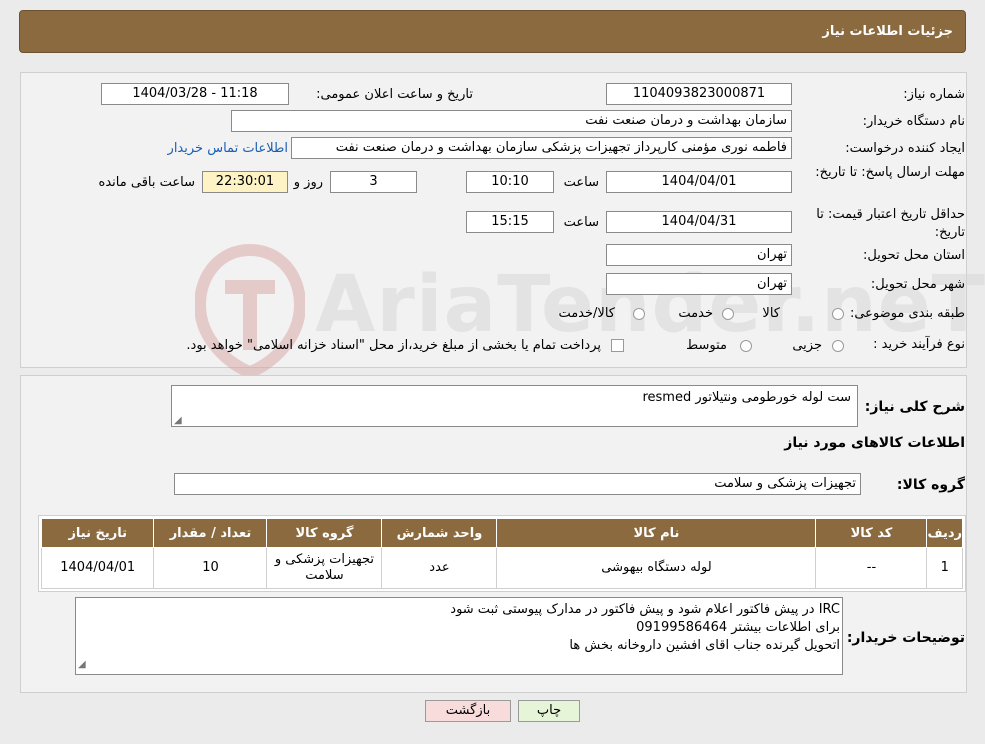 The height and width of the screenshot is (744, 985). What do you see at coordinates (324, 533) in the screenshot?
I see `col-goods-group: گروه کالا` at bounding box center [324, 533].